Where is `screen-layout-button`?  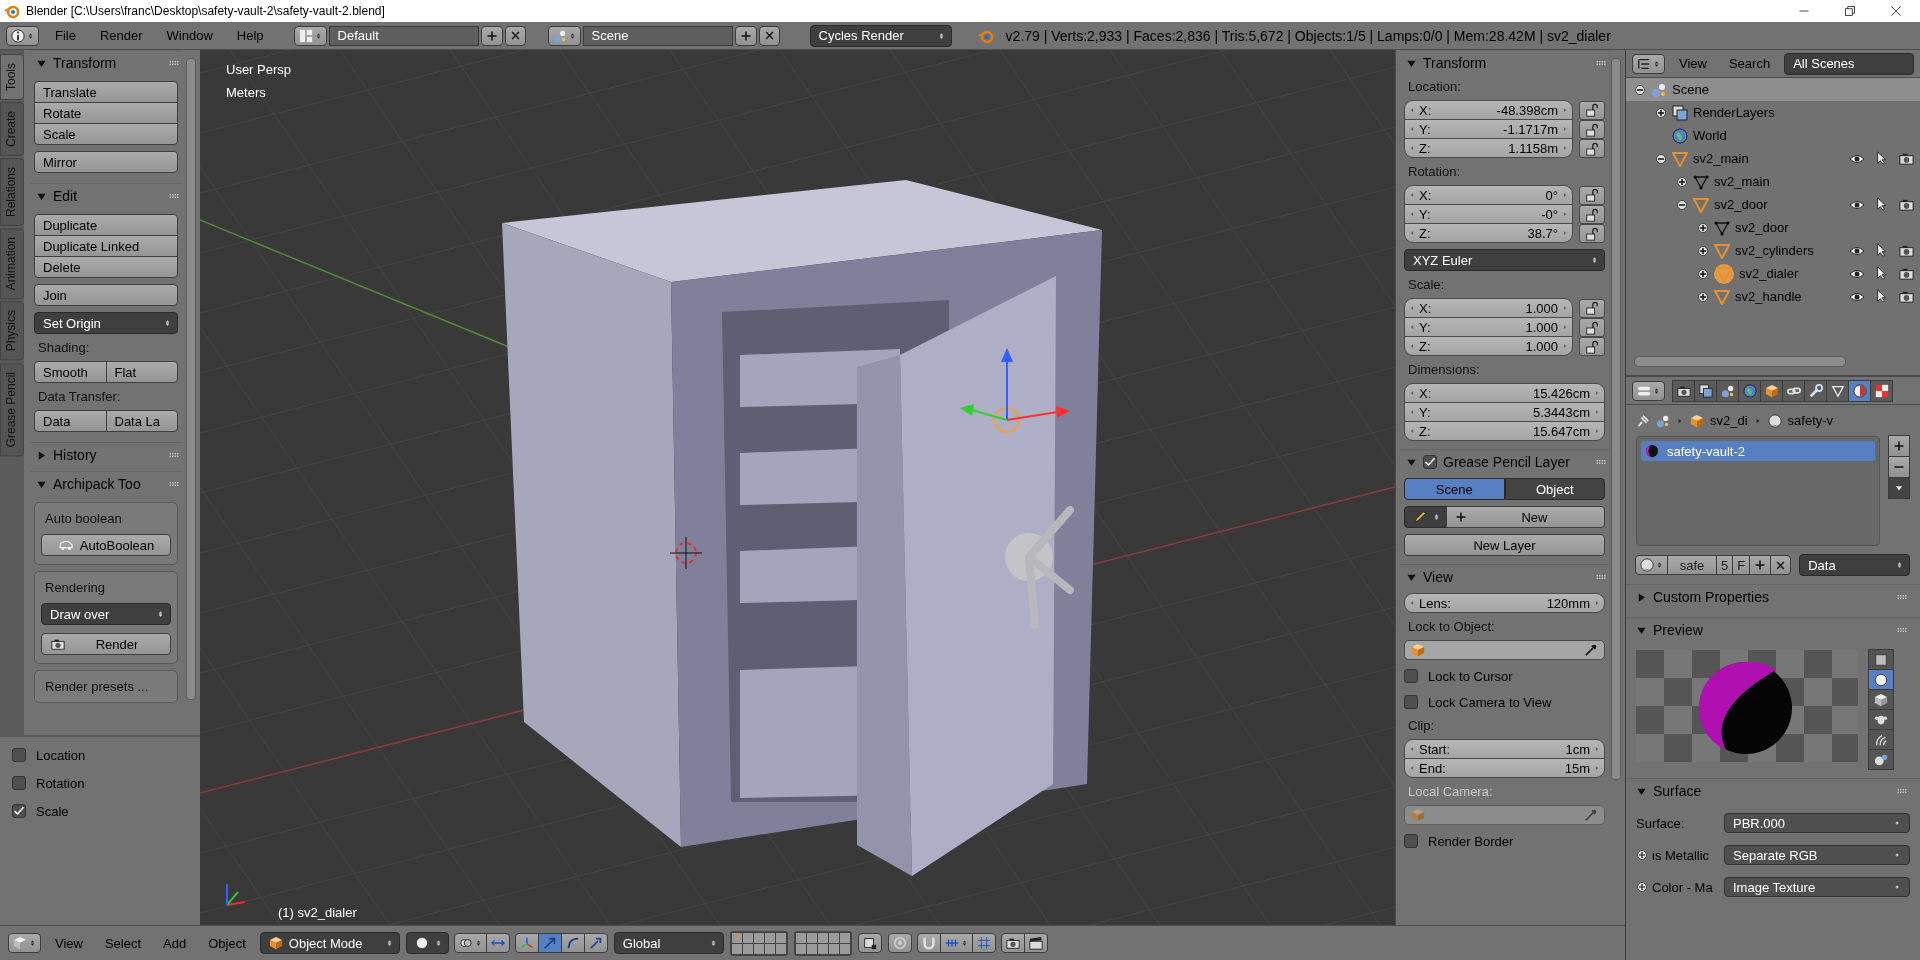 screen-layout-button is located at coordinates (310, 35).